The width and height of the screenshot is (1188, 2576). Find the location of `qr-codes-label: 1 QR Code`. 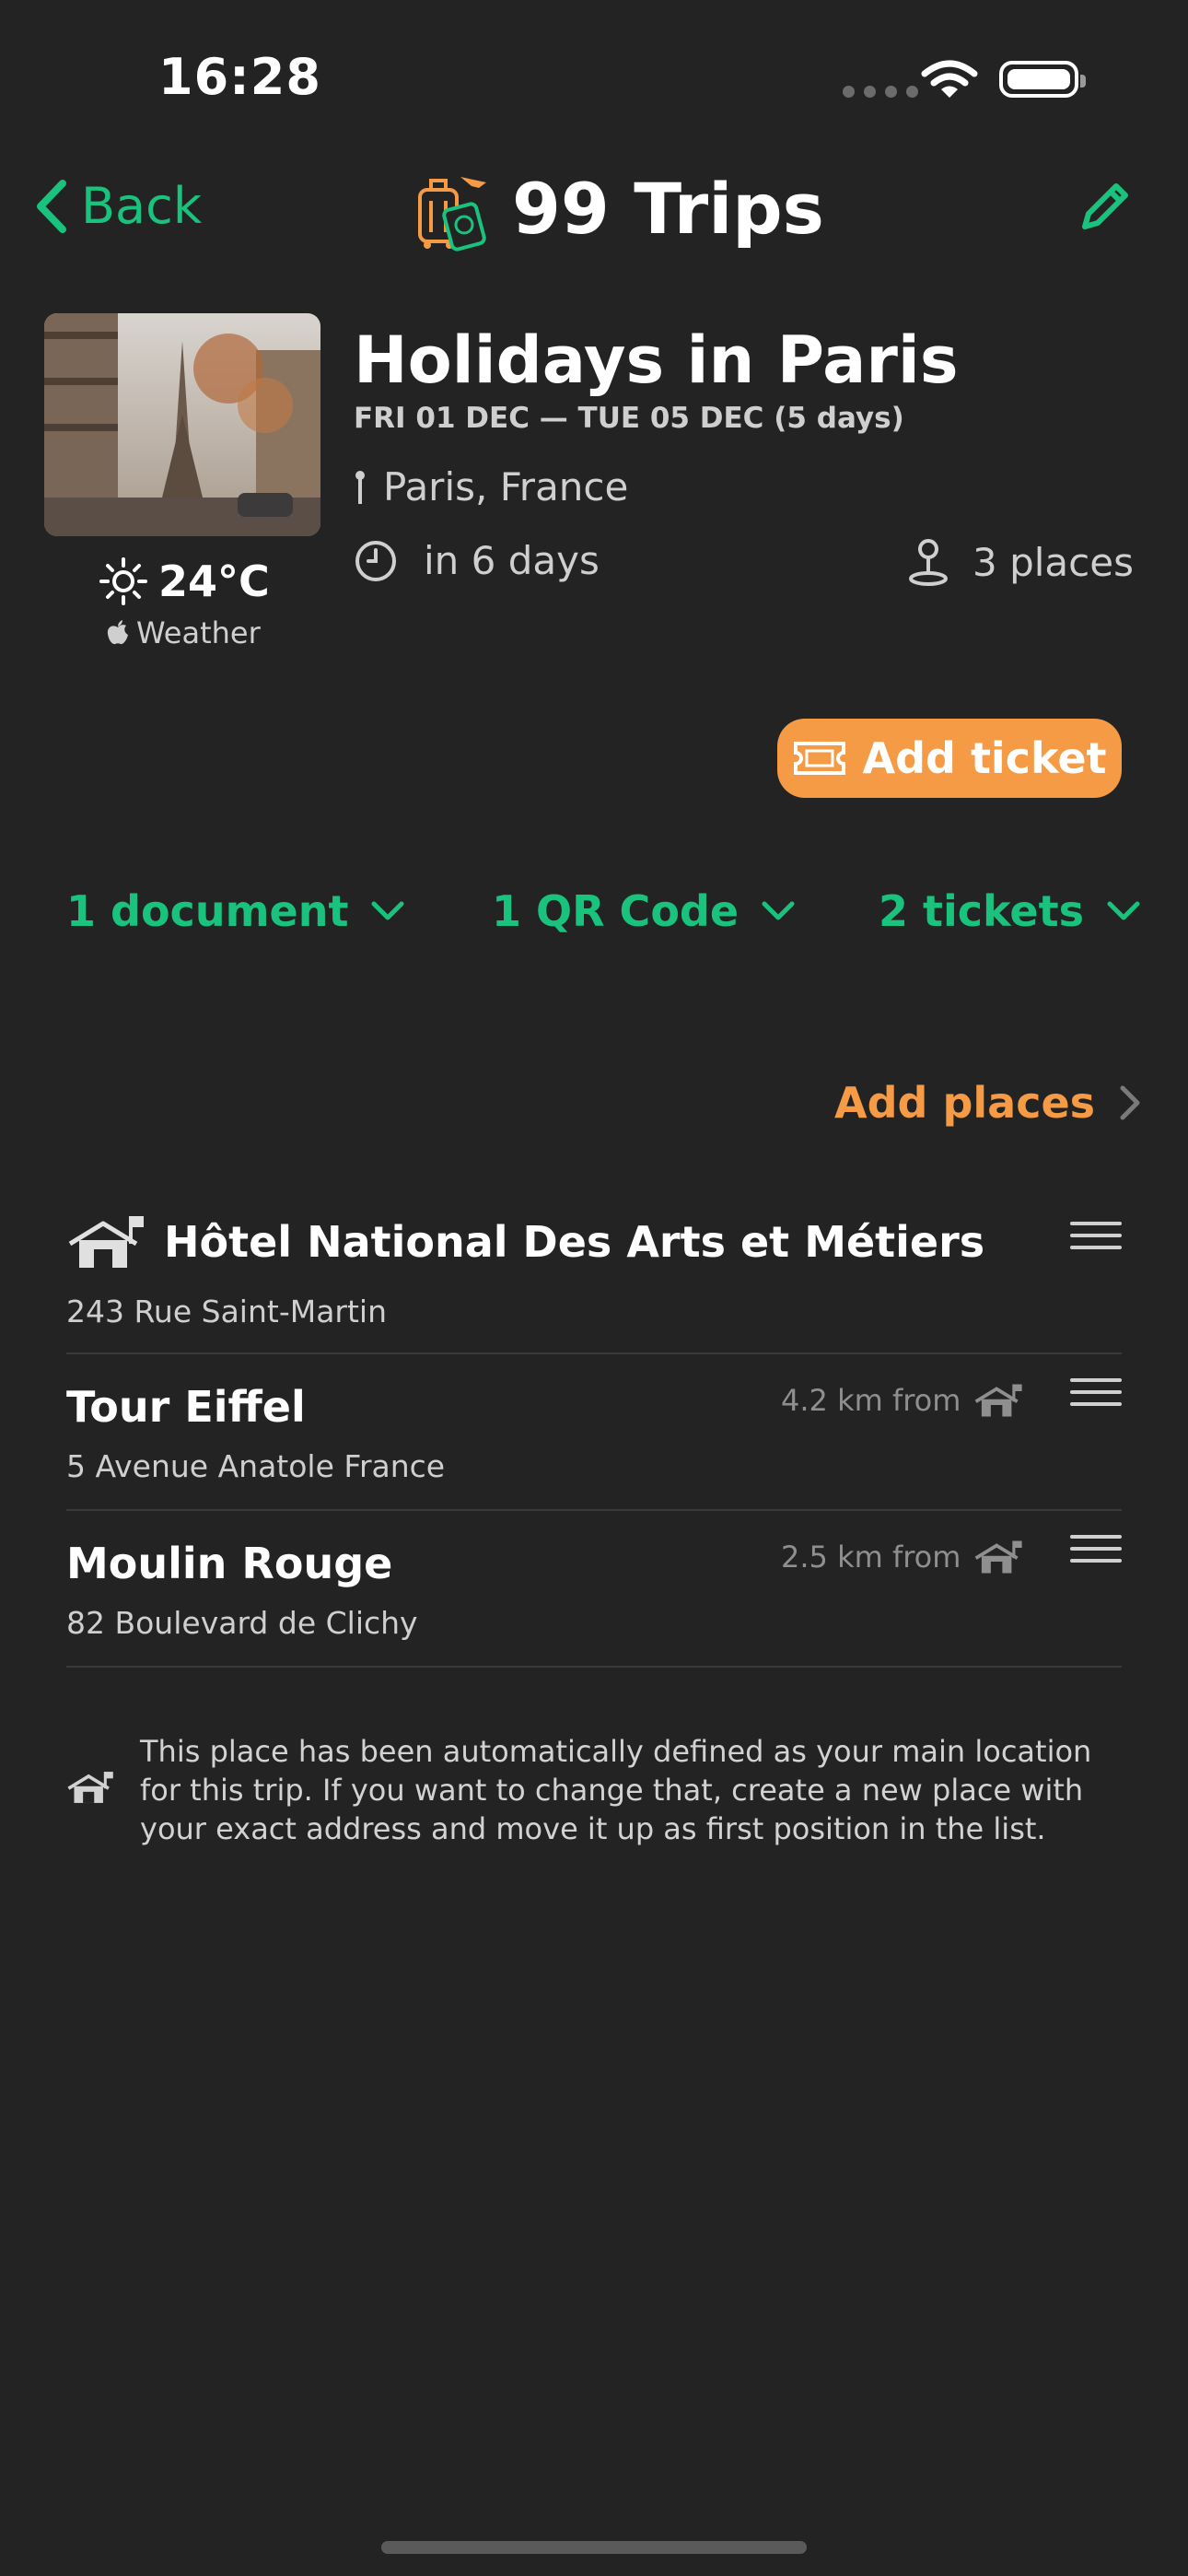

qr-codes-label: 1 QR Code is located at coordinates (616, 911).